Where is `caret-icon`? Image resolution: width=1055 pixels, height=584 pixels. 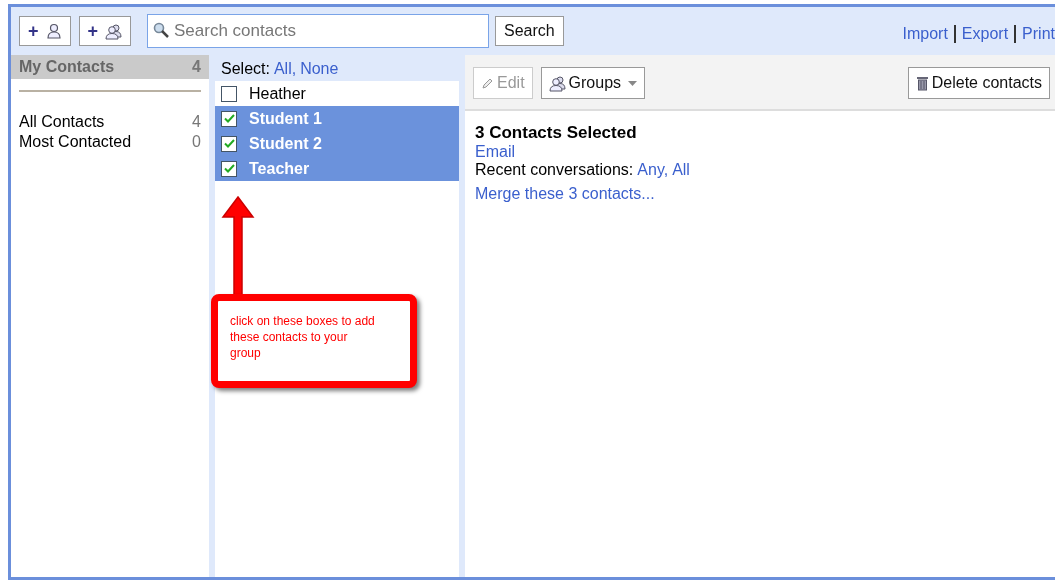 caret-icon is located at coordinates (633, 83).